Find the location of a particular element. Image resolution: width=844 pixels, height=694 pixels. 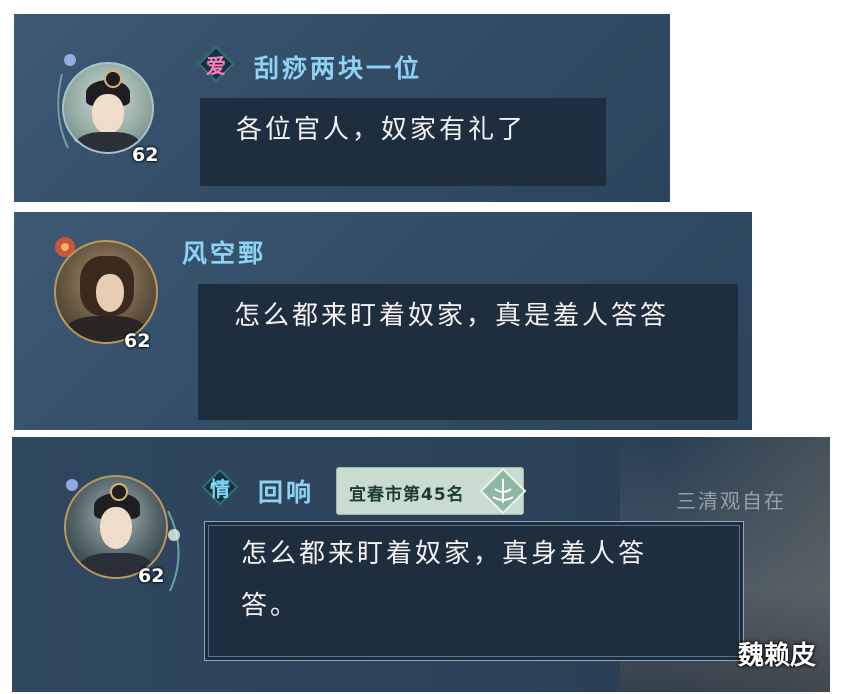

ranking-title-text: 宜春市第45名 is located at coordinates (407, 495).